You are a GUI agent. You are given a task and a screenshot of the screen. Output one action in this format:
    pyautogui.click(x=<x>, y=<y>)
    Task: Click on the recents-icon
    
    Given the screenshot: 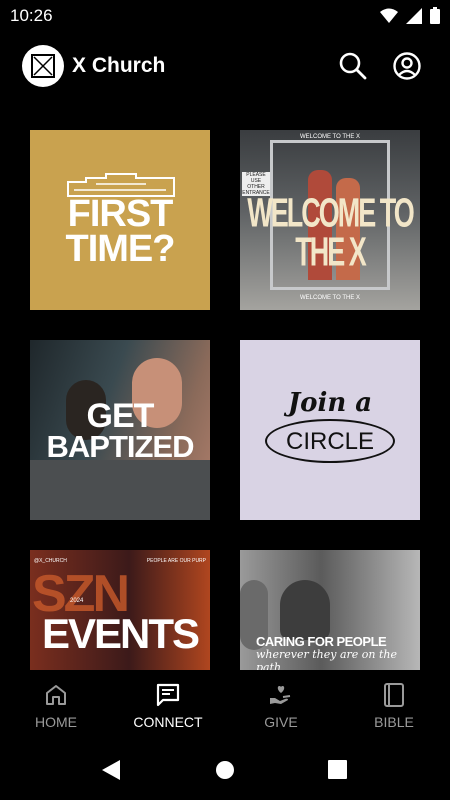 What is the action you would take?
    pyautogui.click(x=337, y=769)
    